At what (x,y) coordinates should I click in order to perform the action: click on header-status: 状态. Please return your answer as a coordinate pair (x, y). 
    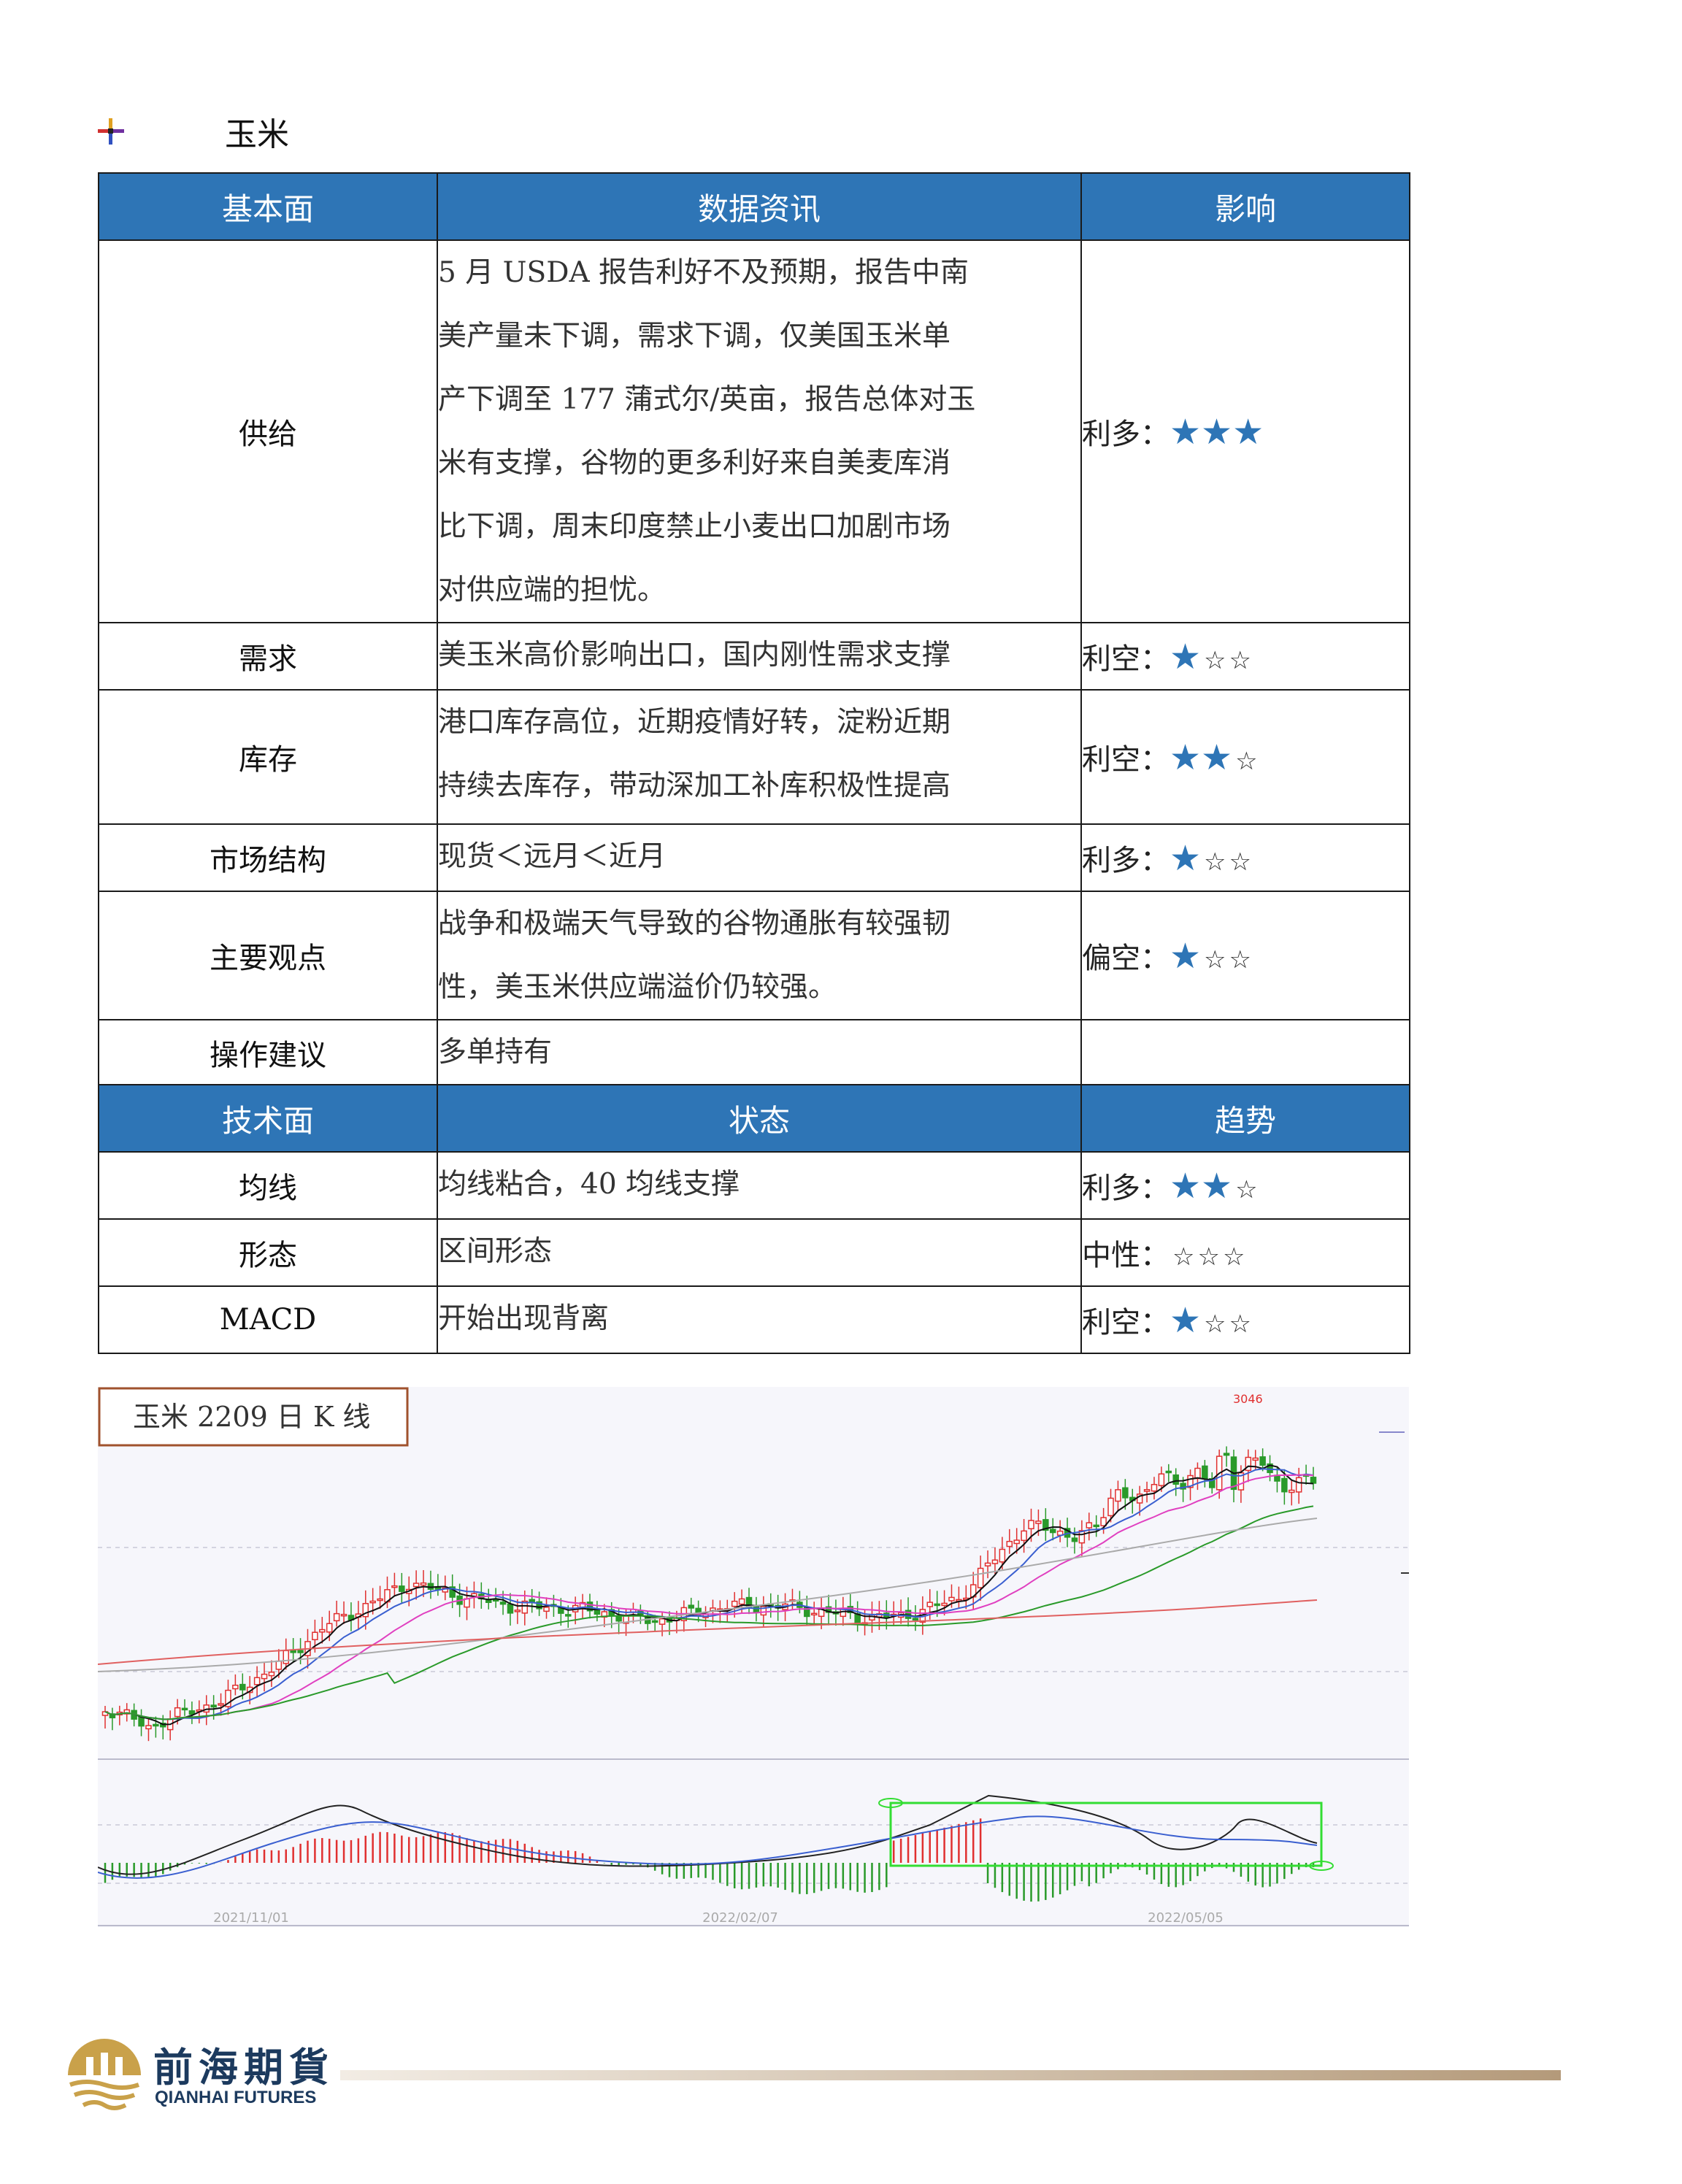
    Looking at the image, I should click on (759, 1119).